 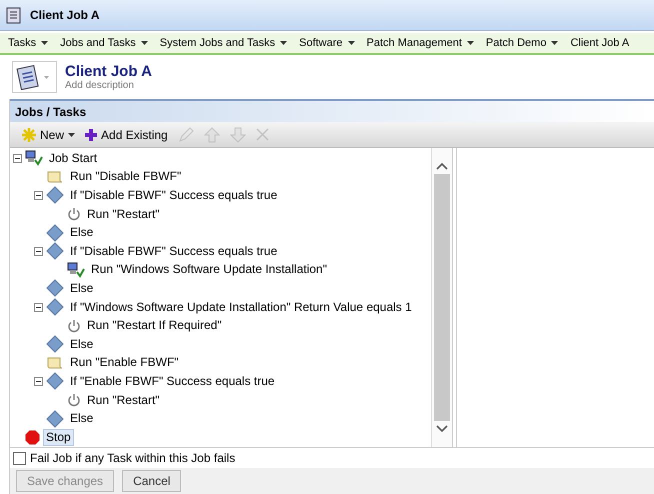 What do you see at coordinates (58, 437) in the screenshot?
I see `tree-item: Stop` at bounding box center [58, 437].